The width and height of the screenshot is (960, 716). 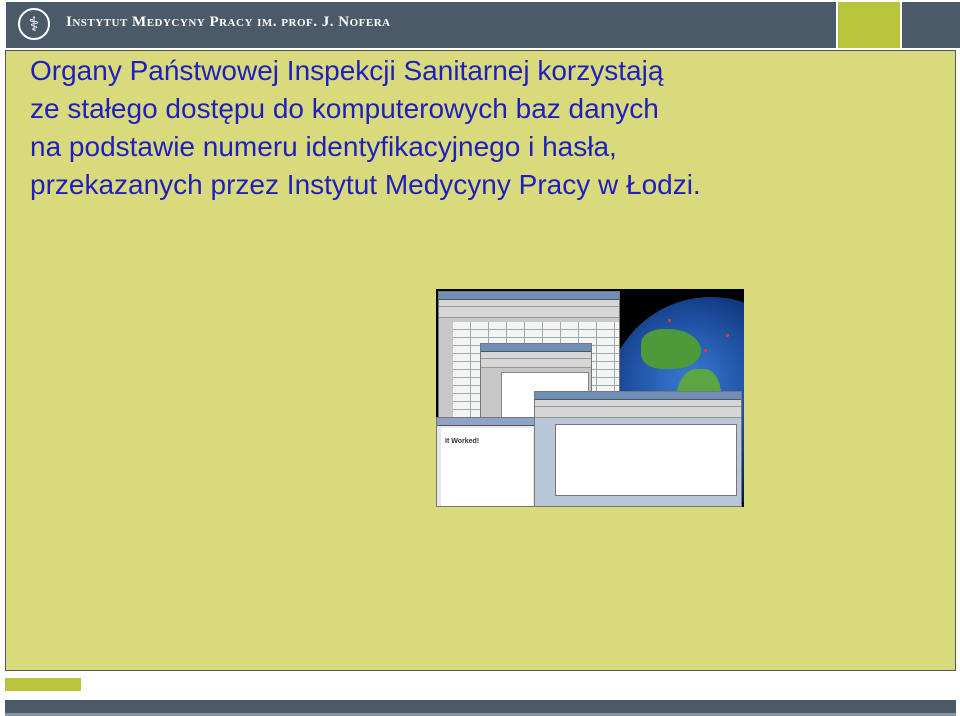 I want to click on software-screenshot-image: It Worked!, so click(x=590, y=398).